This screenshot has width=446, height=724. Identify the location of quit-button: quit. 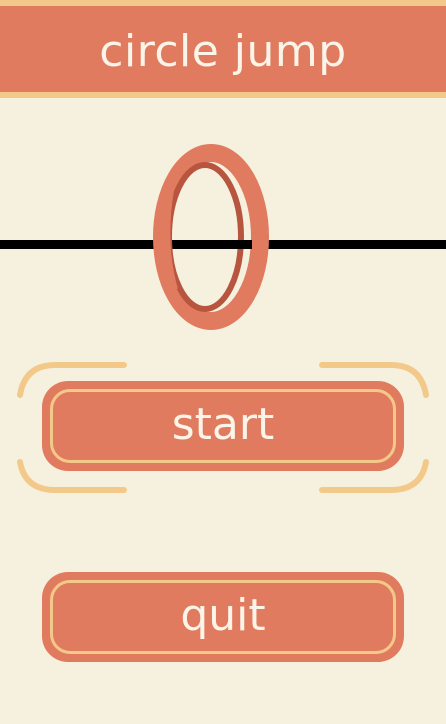
(223, 617).